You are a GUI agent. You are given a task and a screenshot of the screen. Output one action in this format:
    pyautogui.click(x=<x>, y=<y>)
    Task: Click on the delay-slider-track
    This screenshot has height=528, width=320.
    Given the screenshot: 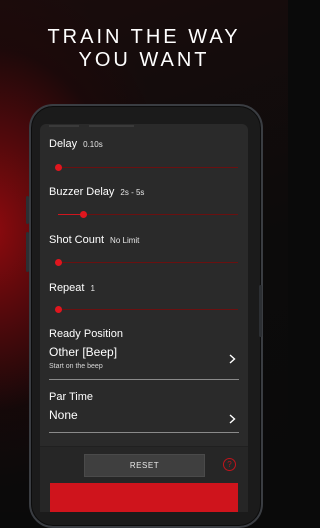 What is the action you would take?
    pyautogui.click(x=148, y=167)
    